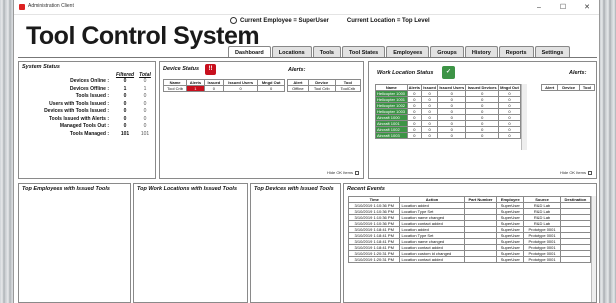 The width and height of the screenshot is (616, 303). I want to click on table-cell: ToolCrib, so click(348, 88).